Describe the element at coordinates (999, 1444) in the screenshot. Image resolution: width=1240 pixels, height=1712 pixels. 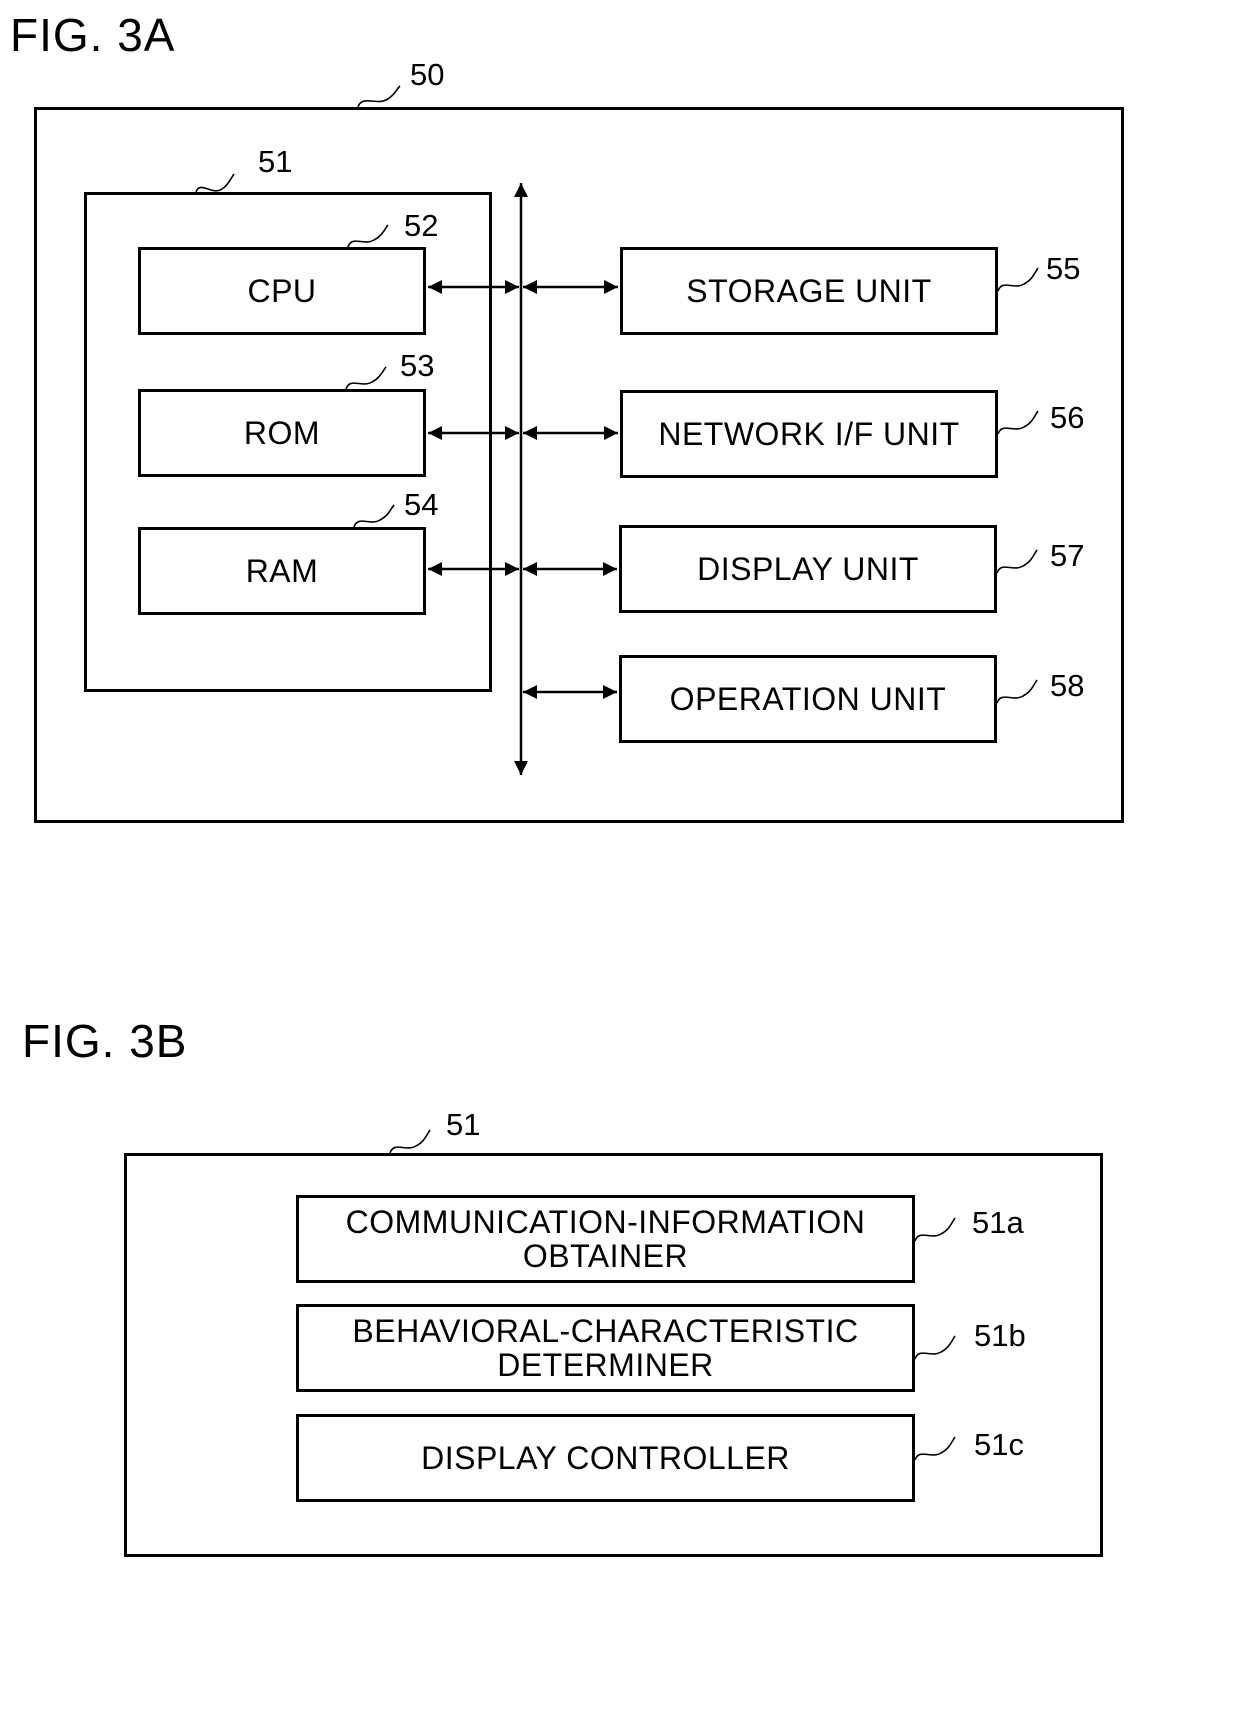
I see `display-controller-ref-label: 51c` at that location.